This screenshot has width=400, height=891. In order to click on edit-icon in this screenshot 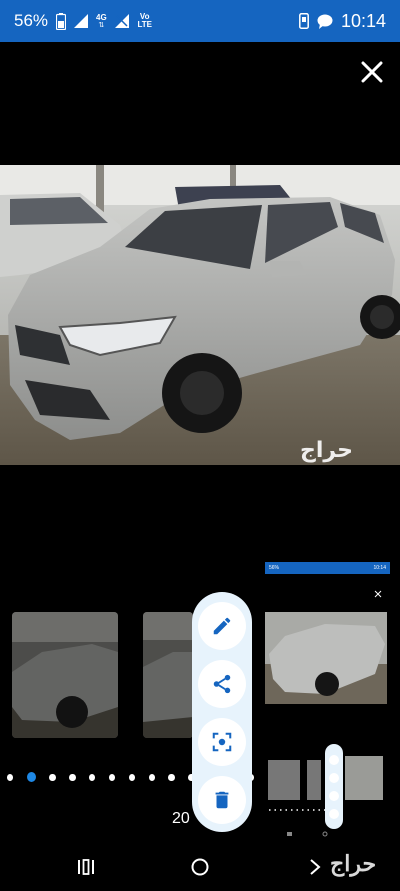, I will do `click(222, 626)`.